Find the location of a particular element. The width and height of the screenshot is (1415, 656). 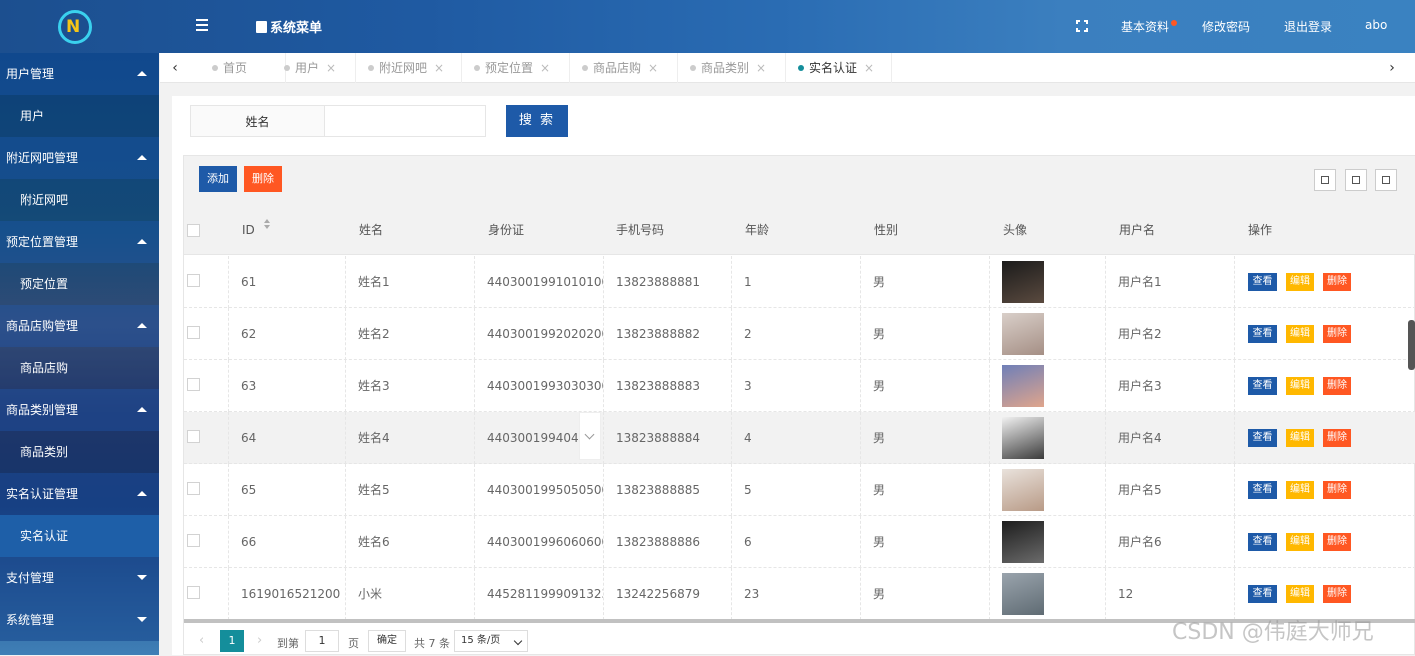

logout-link: 退出登录 is located at coordinates (1308, 26).